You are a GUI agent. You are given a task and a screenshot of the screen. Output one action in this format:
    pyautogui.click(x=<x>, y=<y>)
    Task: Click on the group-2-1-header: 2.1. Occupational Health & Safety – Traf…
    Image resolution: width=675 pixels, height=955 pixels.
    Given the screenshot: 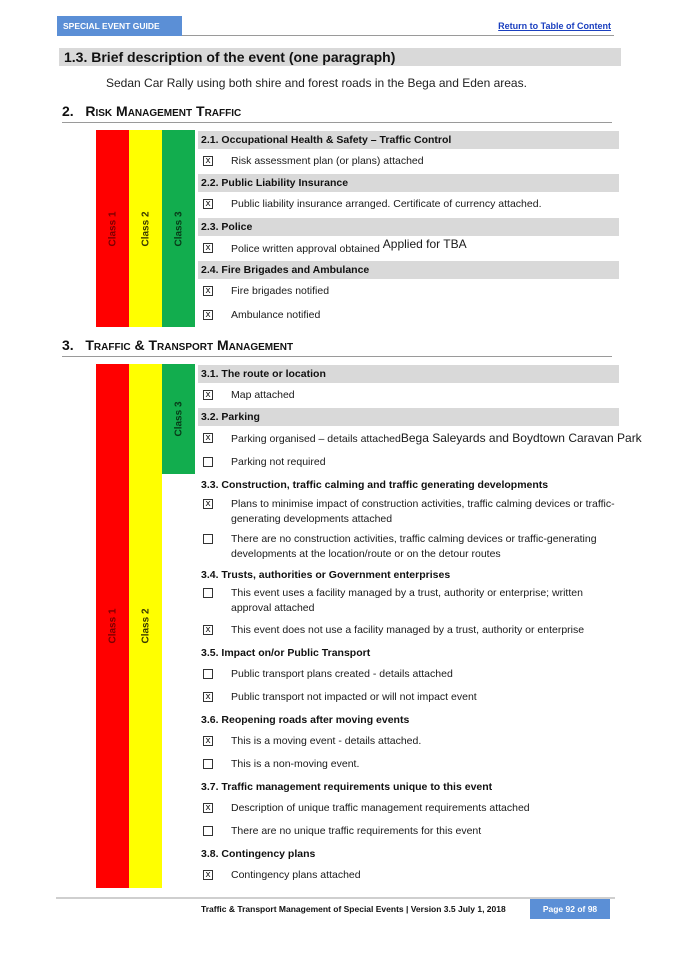 What is the action you would take?
    pyautogui.click(x=408, y=140)
    